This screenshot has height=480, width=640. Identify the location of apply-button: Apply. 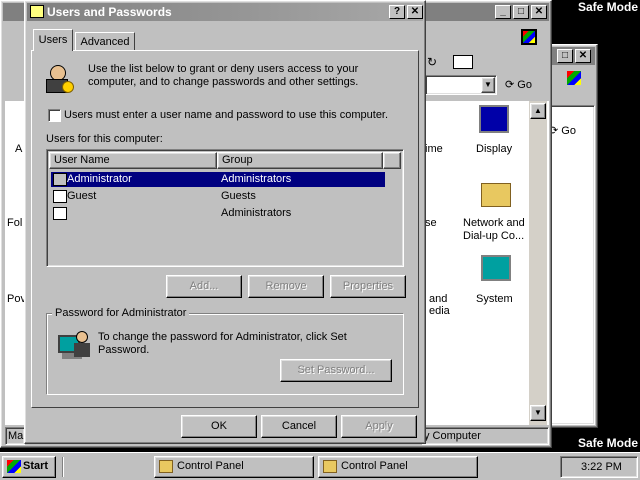
(379, 426).